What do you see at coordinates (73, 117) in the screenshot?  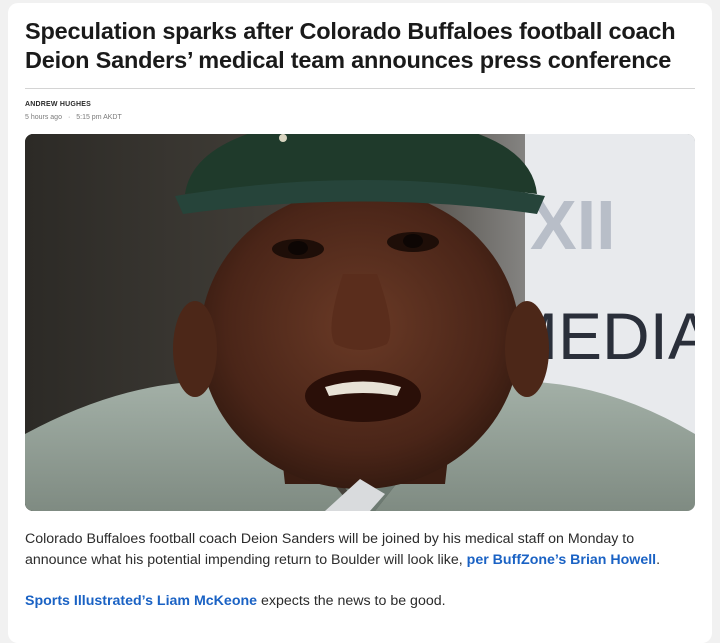 I see `article-meta: 5 hours ago · 5:15 pm AKDT` at bounding box center [73, 117].